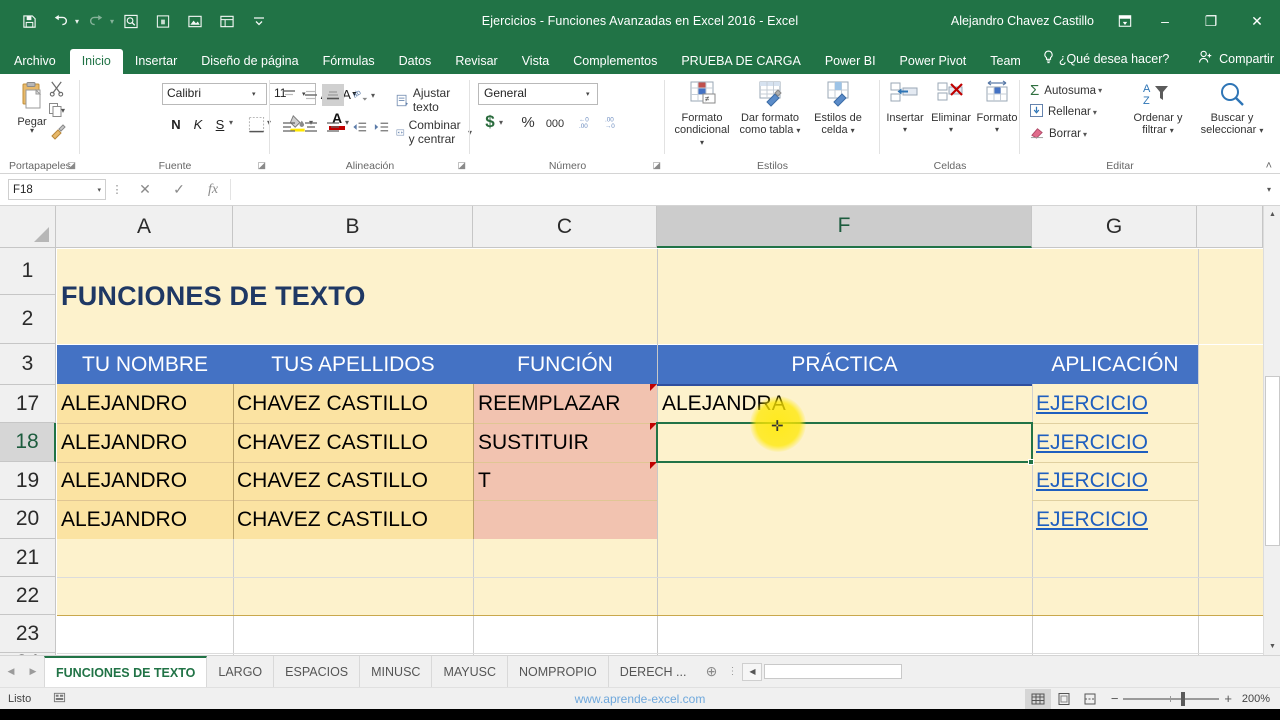 This screenshot has height=720, width=1280. What do you see at coordinates (624, 94) in the screenshot?
I see `number-format-dropdown-caret: ▾` at bounding box center [624, 94].